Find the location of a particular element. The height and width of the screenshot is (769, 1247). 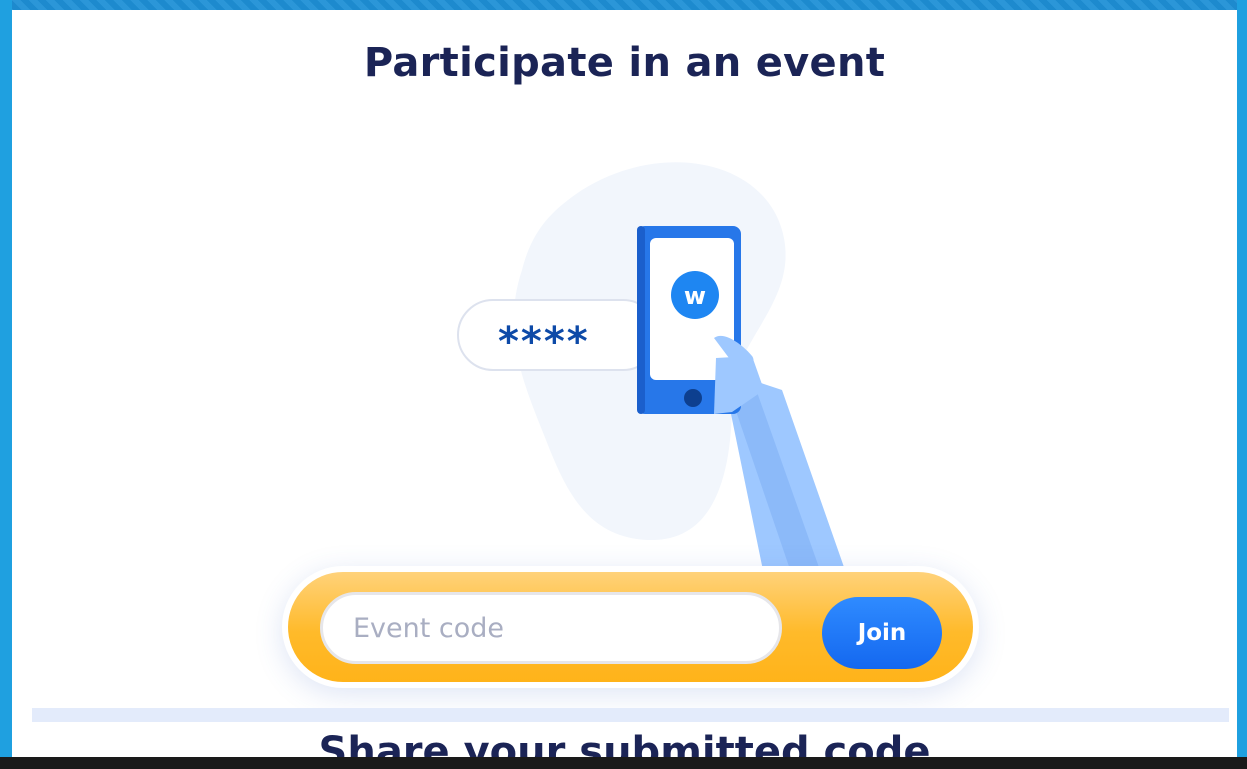

next-section-heading: Share your submitted code is located at coordinates (624, 743).